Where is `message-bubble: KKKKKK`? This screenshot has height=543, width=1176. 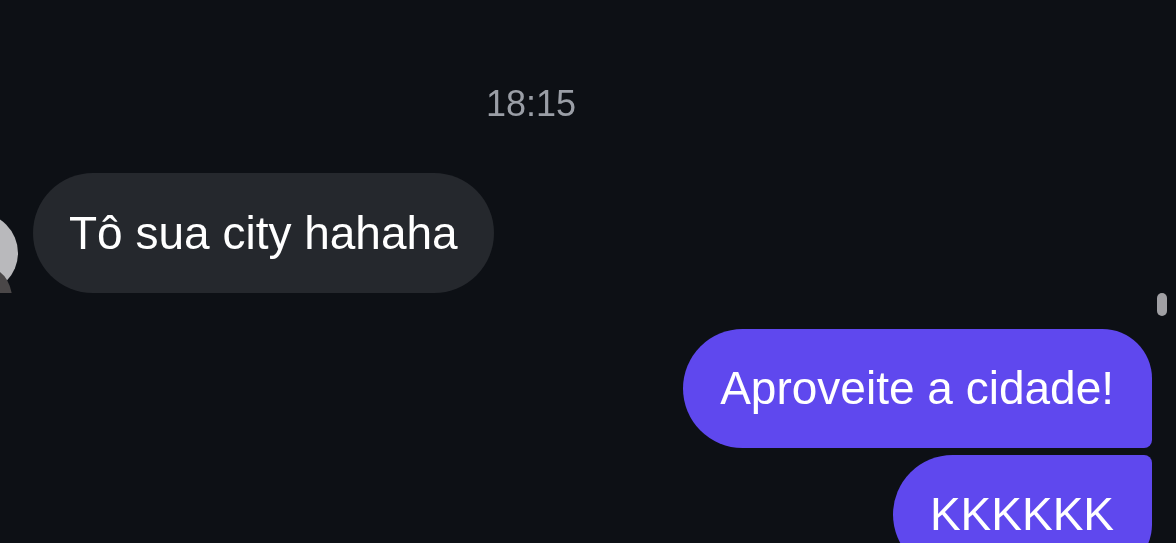 message-bubble: KKKKKK is located at coordinates (1022, 499).